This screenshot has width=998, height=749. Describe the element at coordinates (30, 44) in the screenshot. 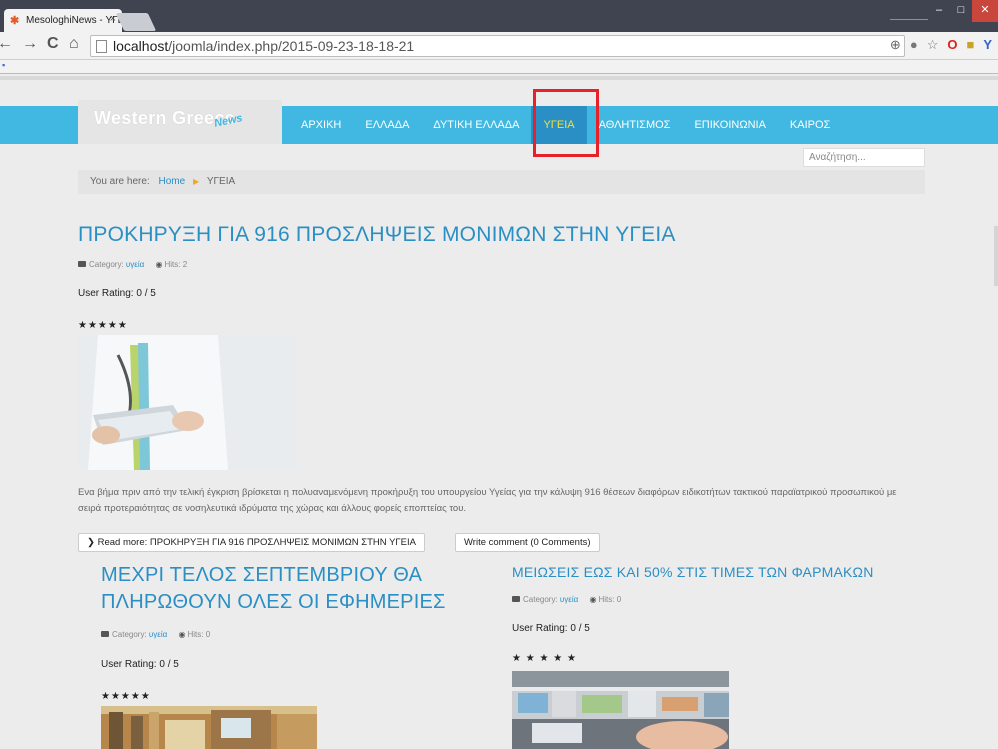

I see `forward-arrow-icon: →` at that location.